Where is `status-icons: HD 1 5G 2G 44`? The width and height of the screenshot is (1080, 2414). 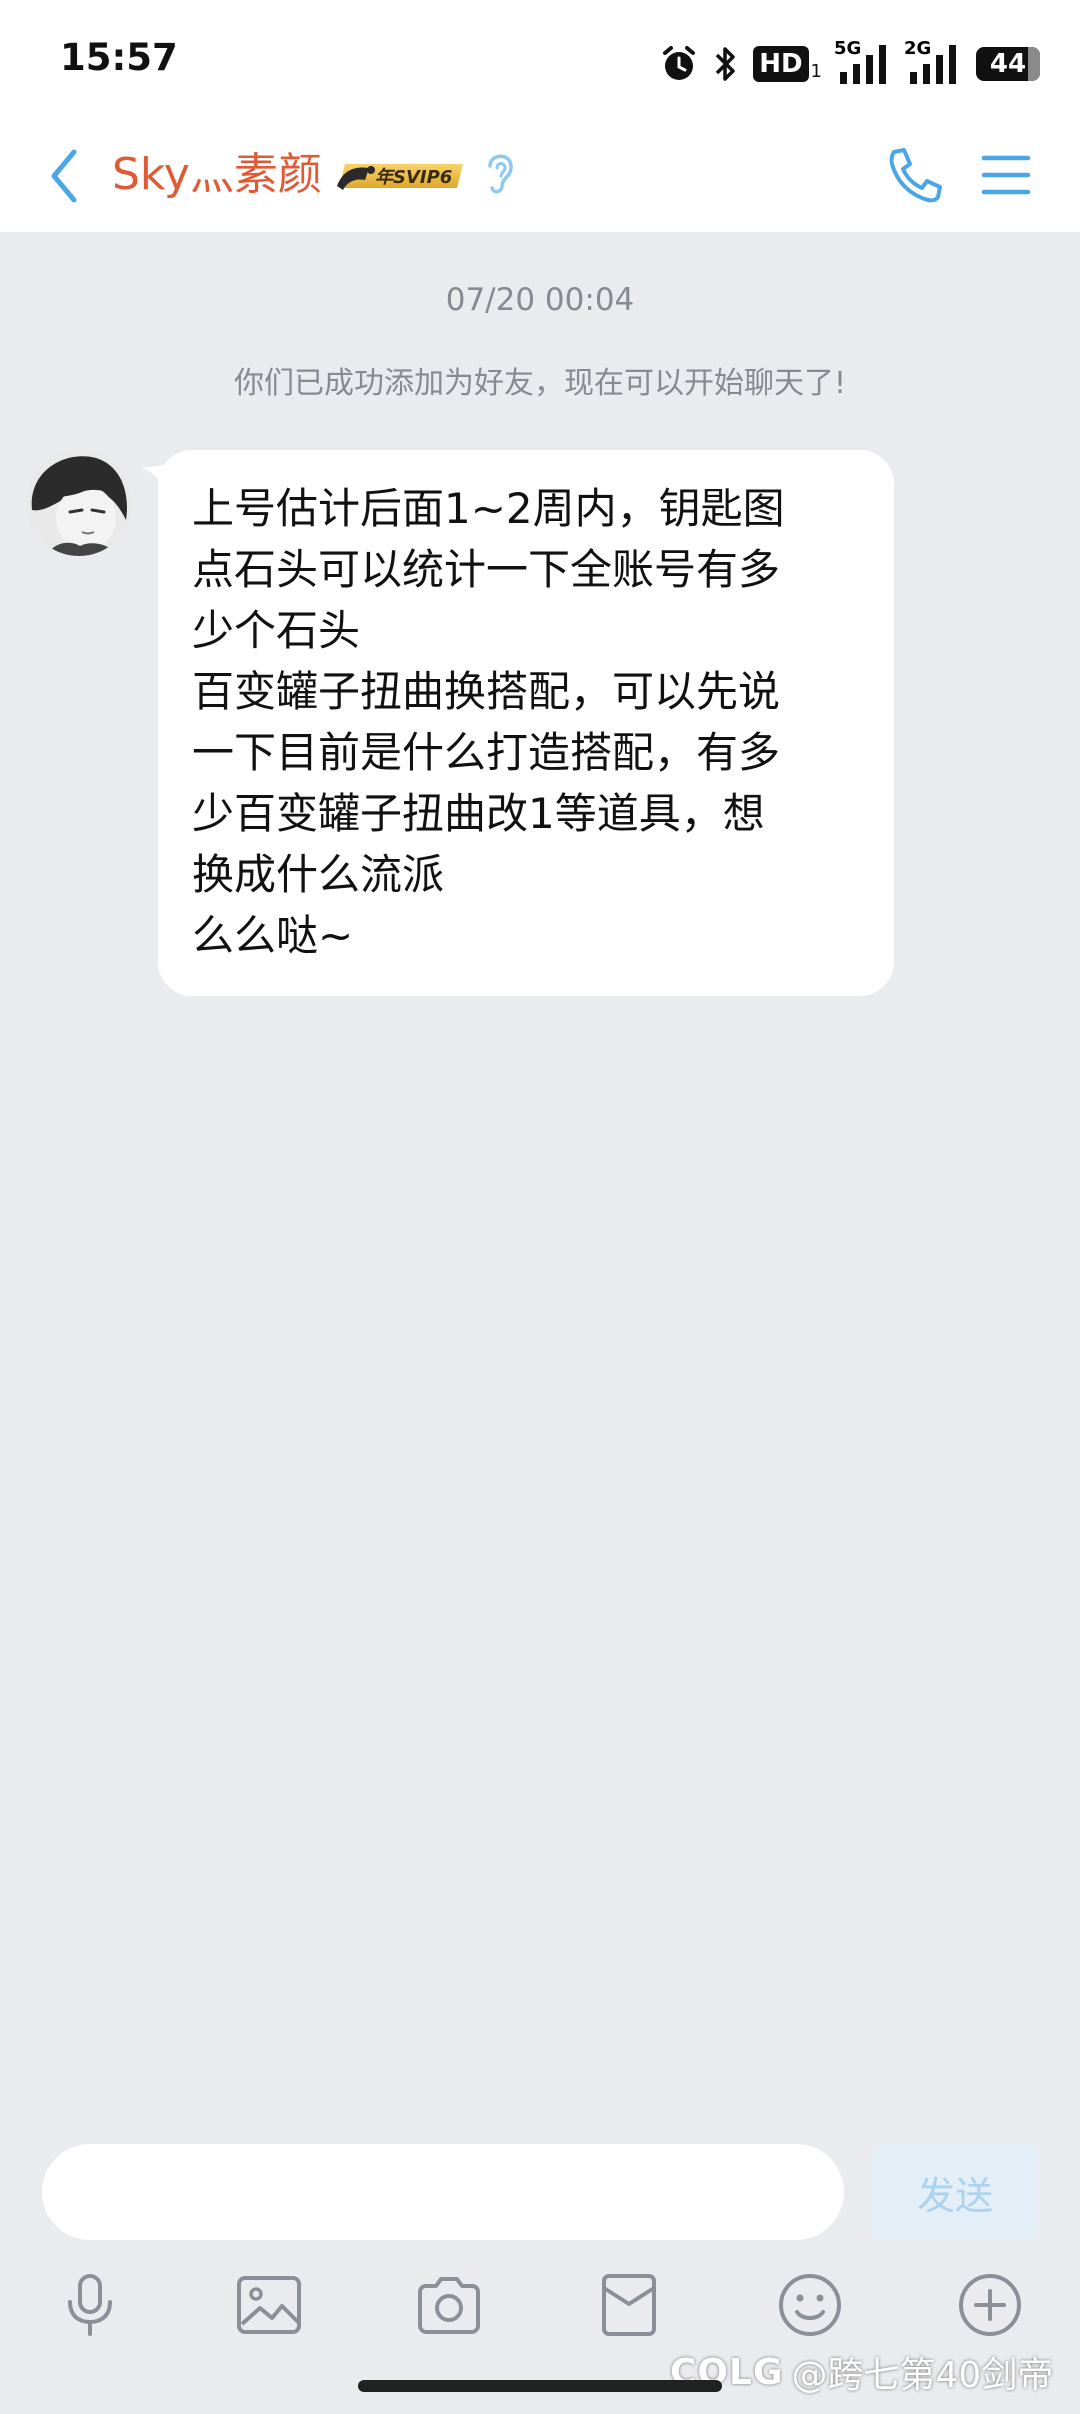 status-icons: HD 1 5G 2G 44 is located at coordinates (849, 64).